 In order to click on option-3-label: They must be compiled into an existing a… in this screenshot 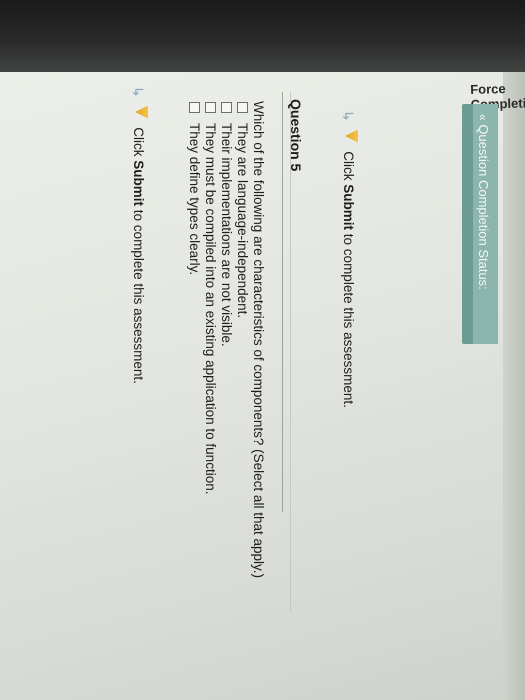, I will do `click(210, 308)`.